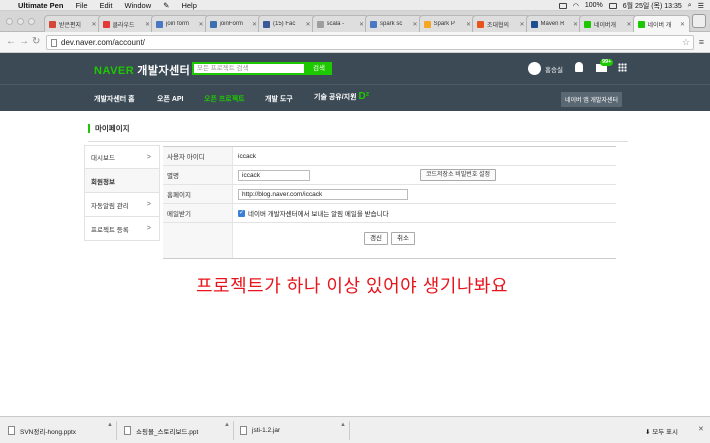 This screenshot has height=443, width=710. I want to click on side-item-label: 자동알림 관리, so click(110, 206).